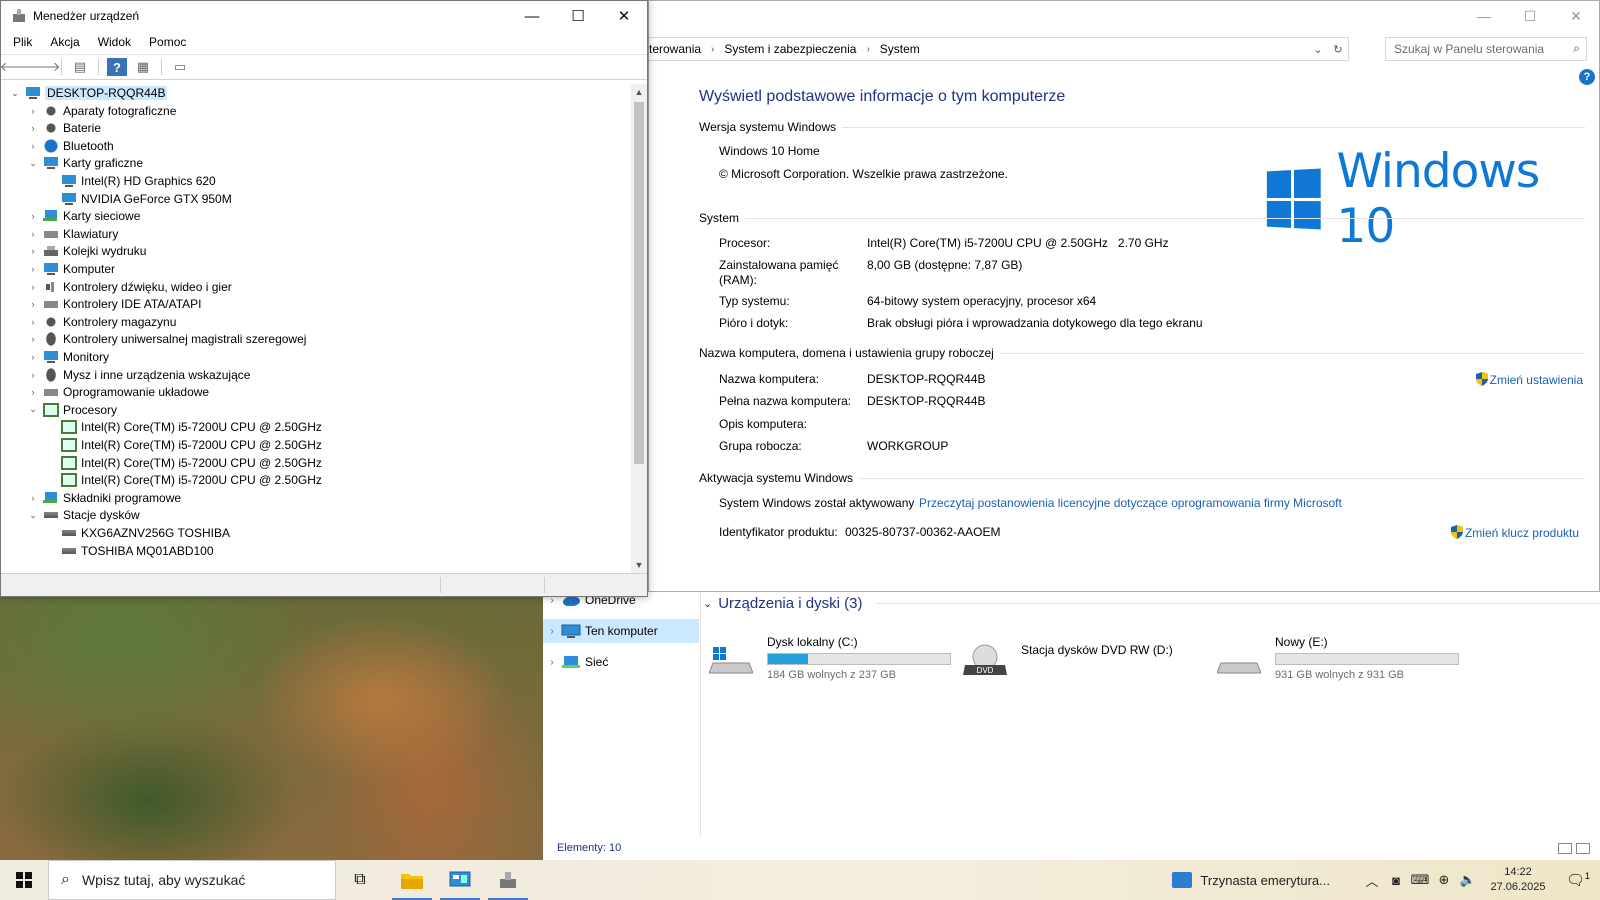 Image resolution: width=1600 pixels, height=900 pixels. Describe the element at coordinates (20, 42) in the screenshot. I see `menu-file: Plik` at that location.